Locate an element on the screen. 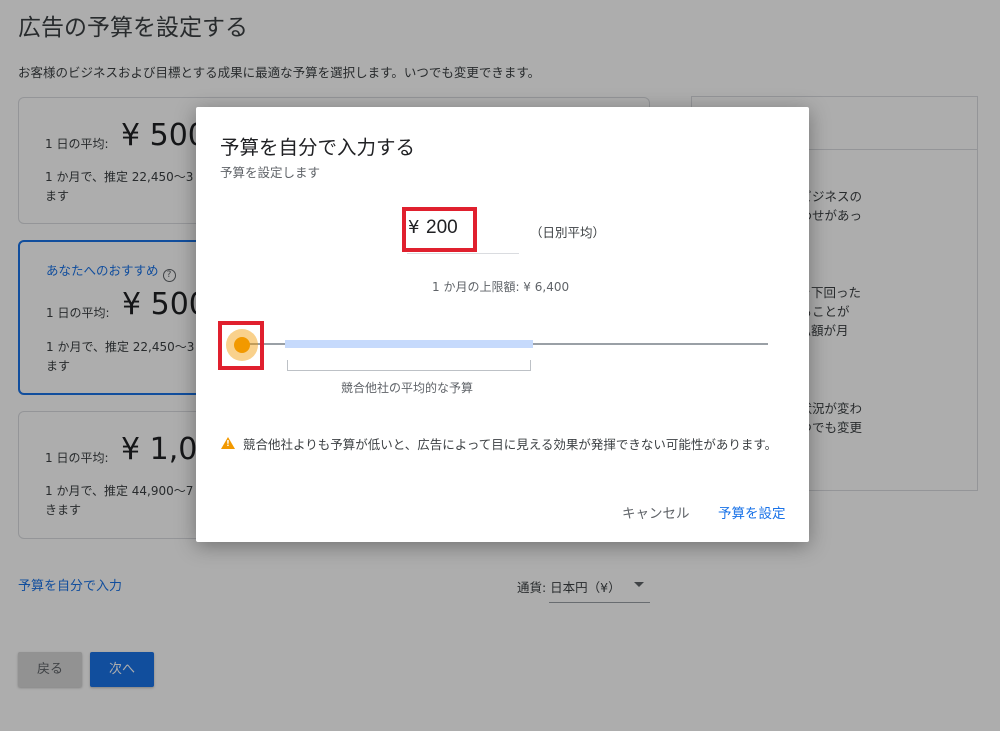  set-budget-button: 予算を設定 is located at coordinates (752, 512).